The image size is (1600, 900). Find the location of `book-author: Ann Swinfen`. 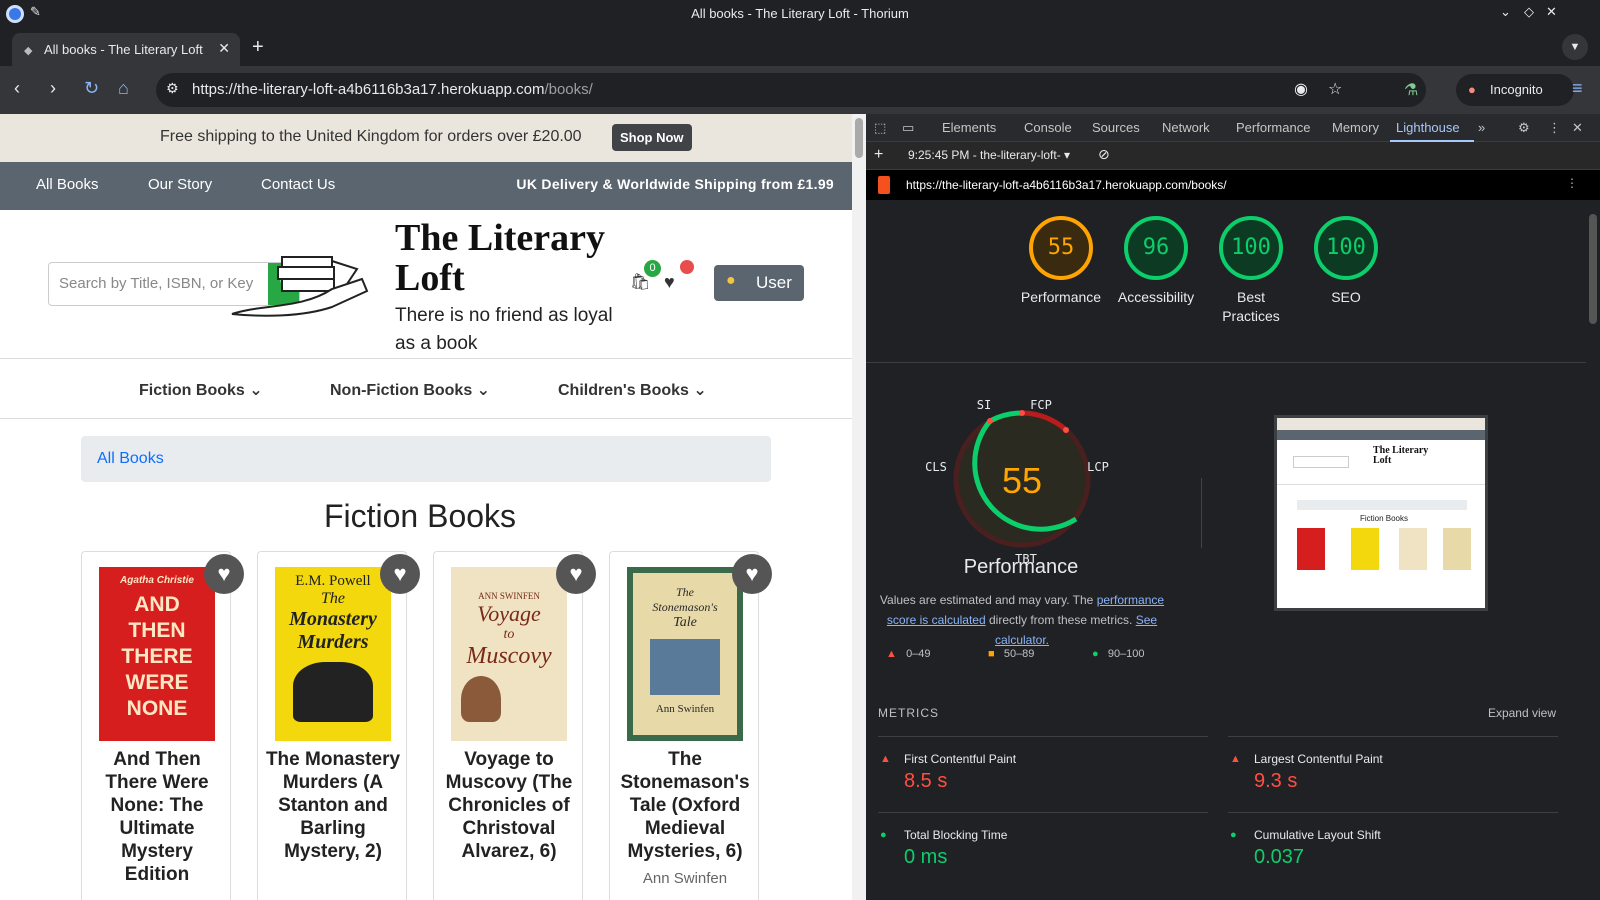

book-author: Ann Swinfen is located at coordinates (685, 878).